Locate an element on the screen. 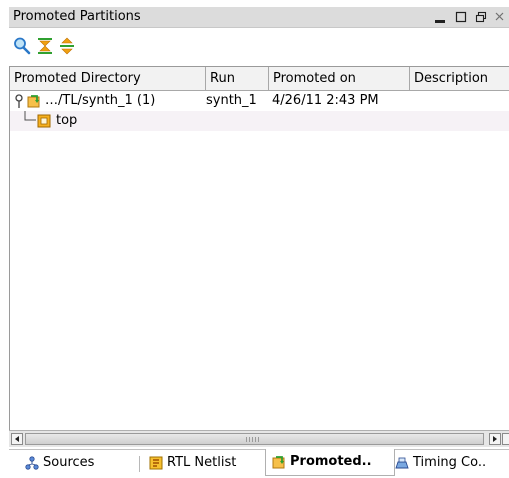 Image resolution: width=509 pixels, height=478 pixels. scroll-left-button is located at coordinates (17, 439).